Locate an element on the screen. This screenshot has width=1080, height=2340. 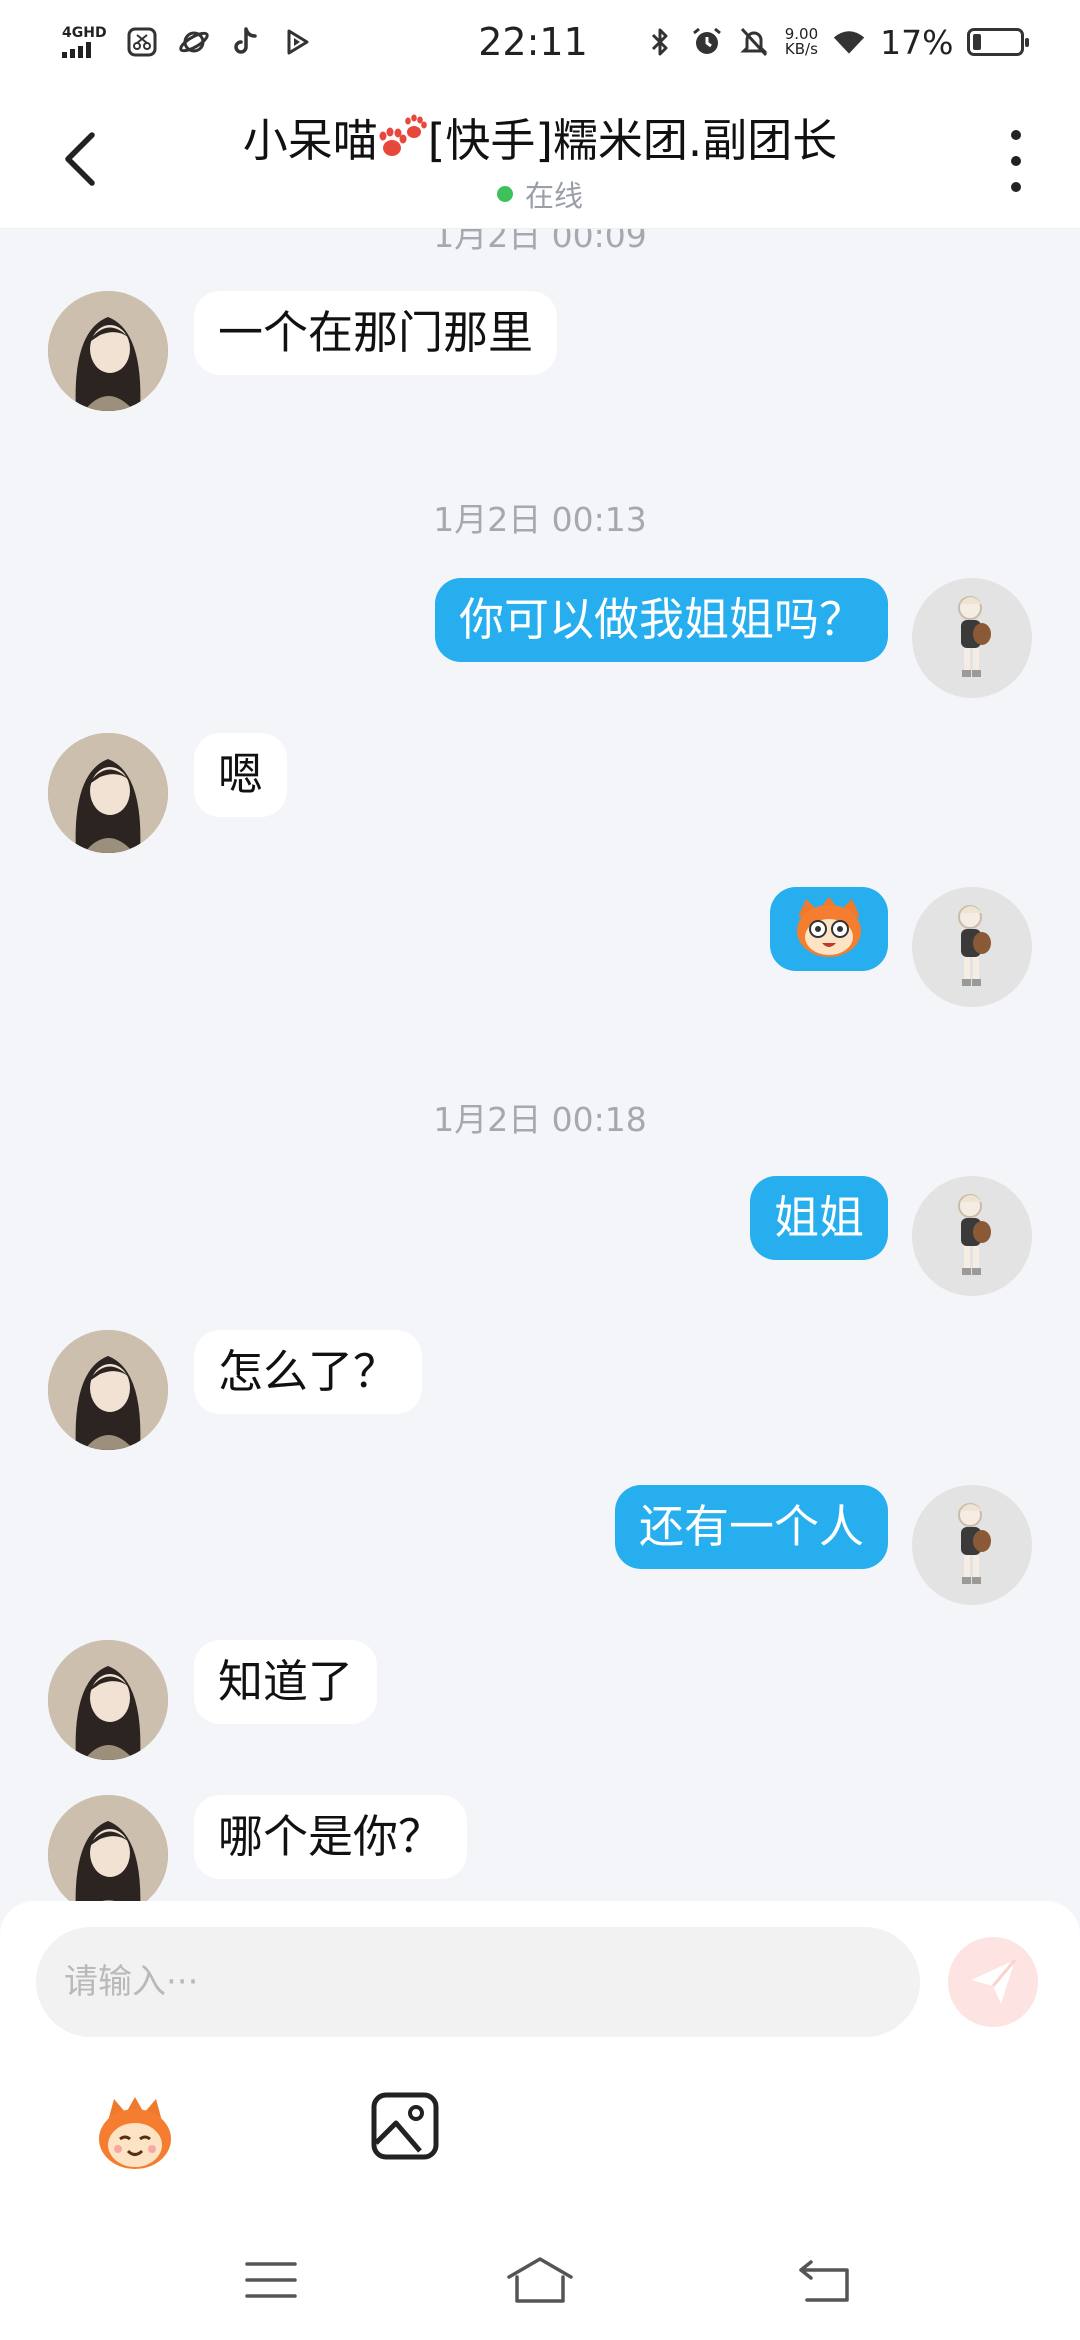
message-row: 一个在那门那里 is located at coordinates (540, 351).